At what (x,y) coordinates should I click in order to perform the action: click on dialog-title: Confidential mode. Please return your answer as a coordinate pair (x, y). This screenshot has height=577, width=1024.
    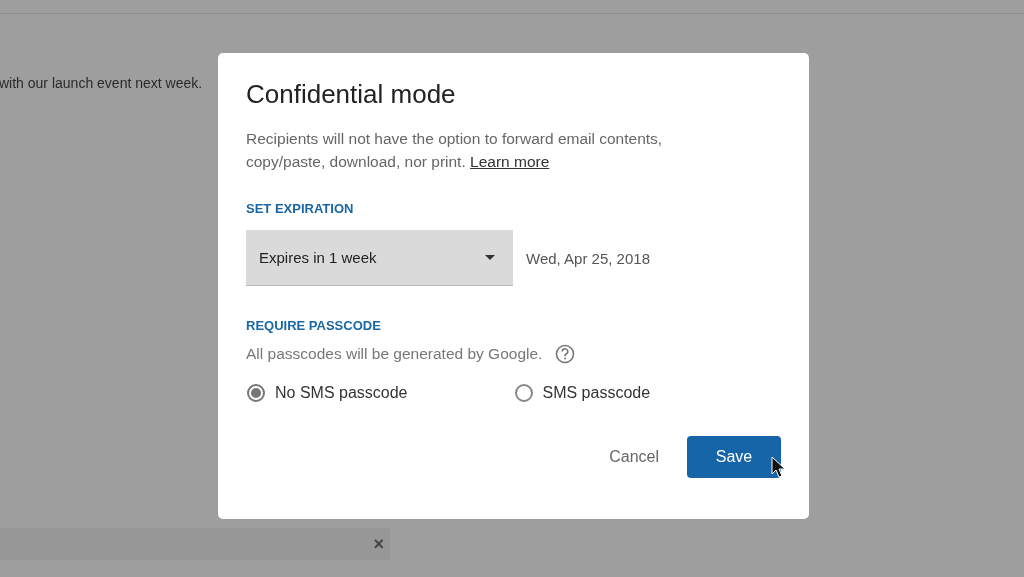
    Looking at the image, I should click on (351, 94).